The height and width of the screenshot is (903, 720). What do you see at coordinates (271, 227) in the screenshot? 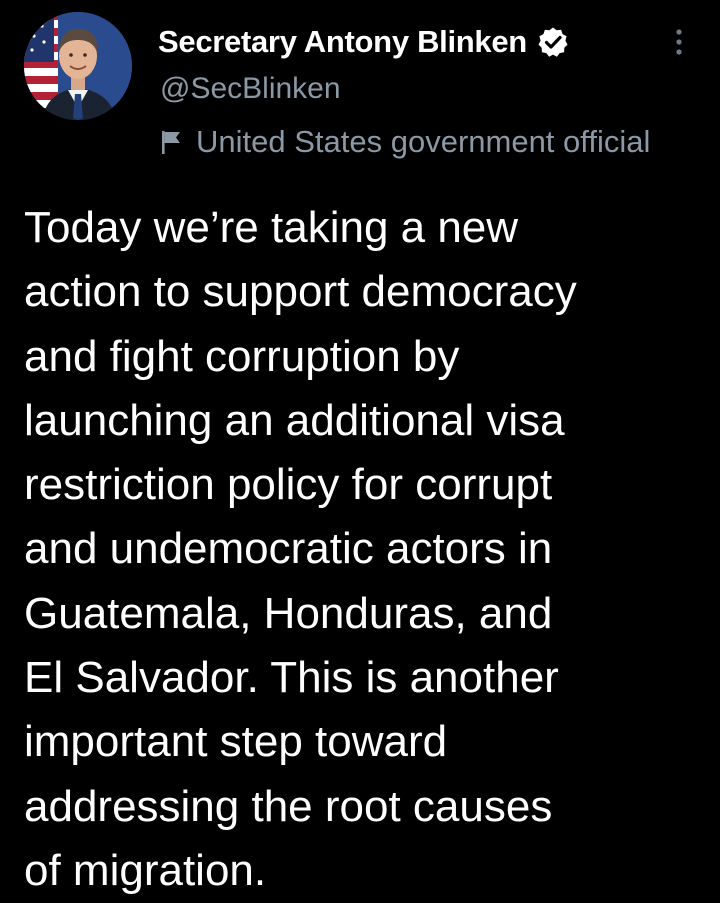
I see `tweet-text-line: Today we’re taking a new` at bounding box center [271, 227].